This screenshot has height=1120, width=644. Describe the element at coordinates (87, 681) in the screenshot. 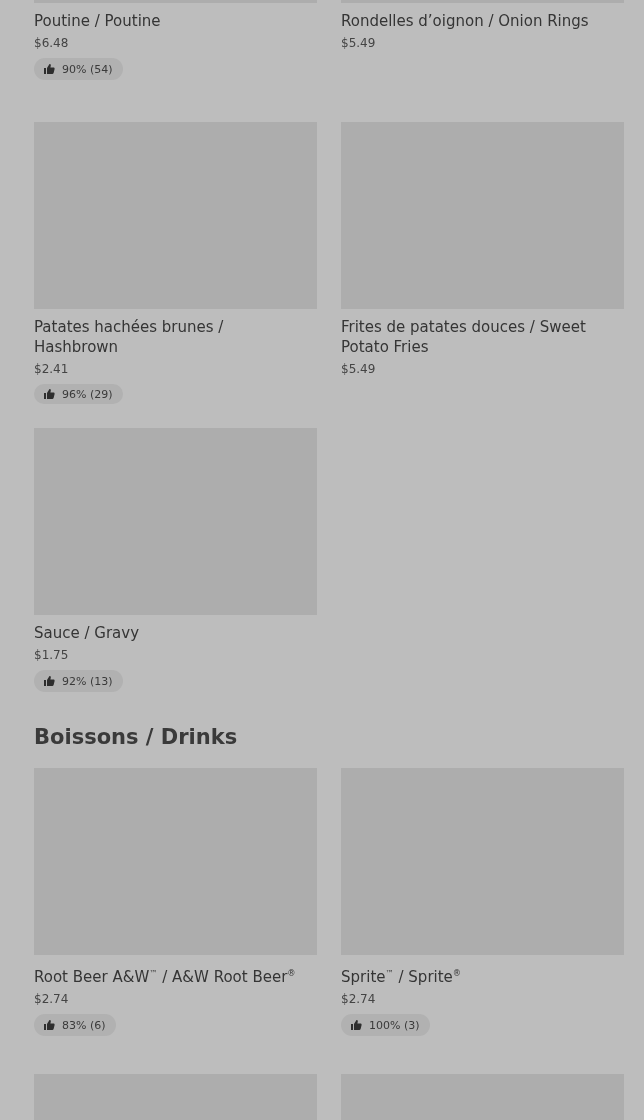

I see `rating-text: 92% (13)` at that location.